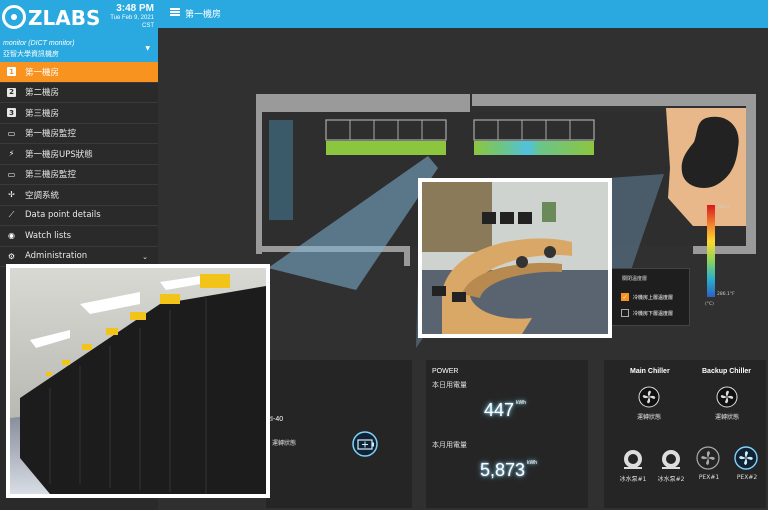 The height and width of the screenshot is (510, 768). Describe the element at coordinates (79, 175) in the screenshot. I see `sidebar-item-6: ▭ 第三機房監控` at that location.